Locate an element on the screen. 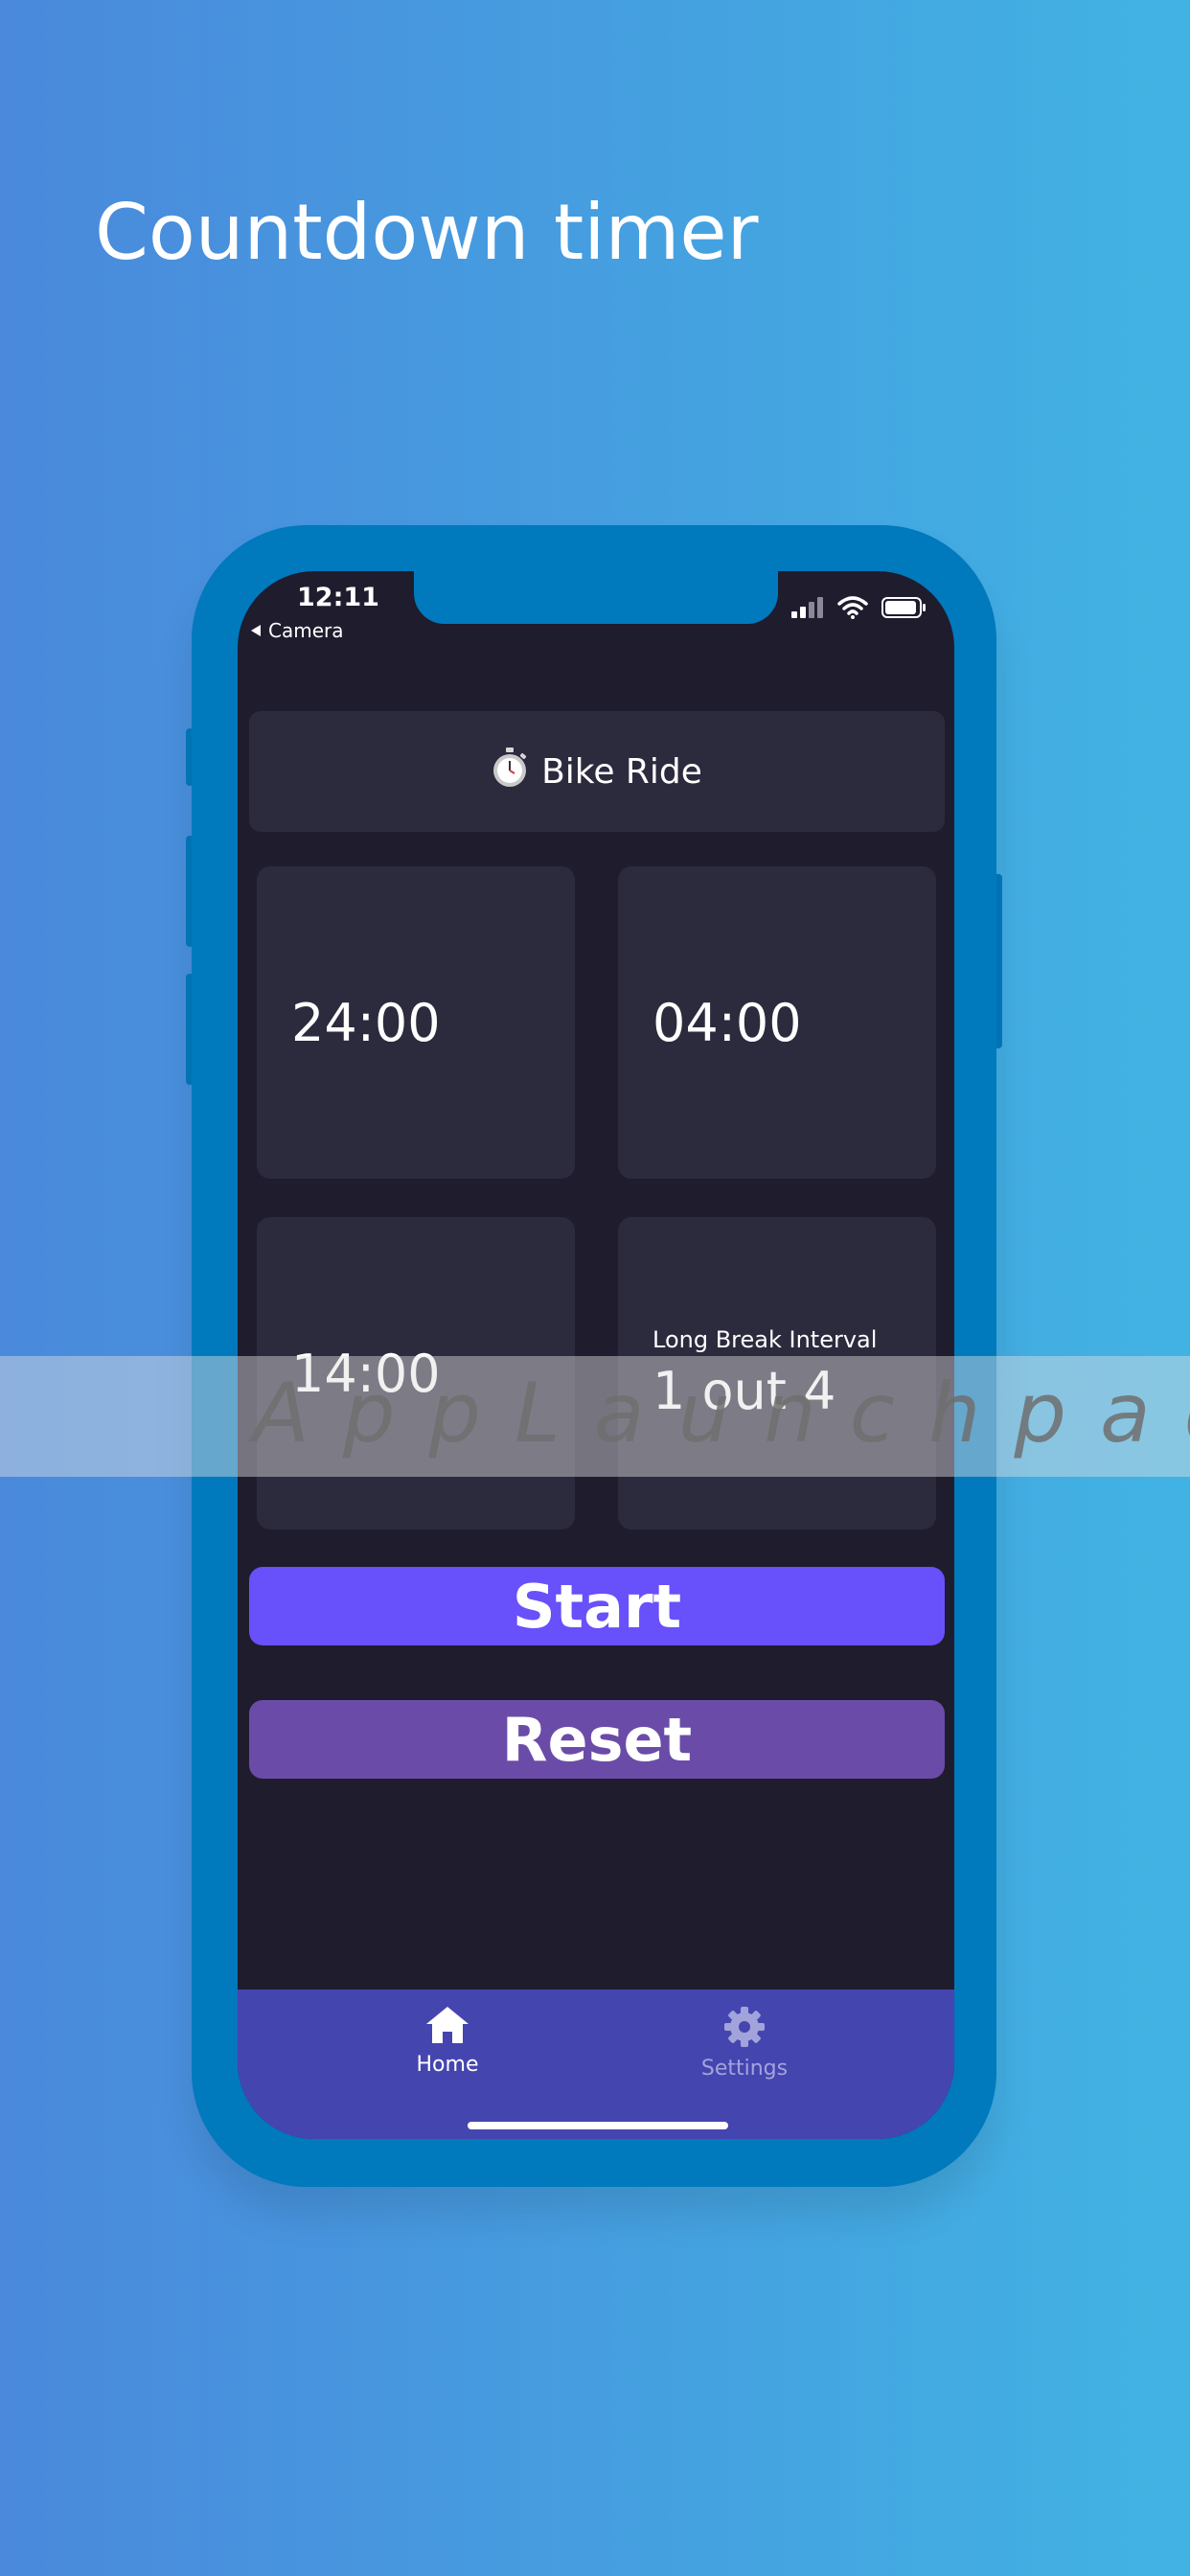 The height and width of the screenshot is (2576, 1190). short-break-tile: 04:00 is located at coordinates (777, 1023).